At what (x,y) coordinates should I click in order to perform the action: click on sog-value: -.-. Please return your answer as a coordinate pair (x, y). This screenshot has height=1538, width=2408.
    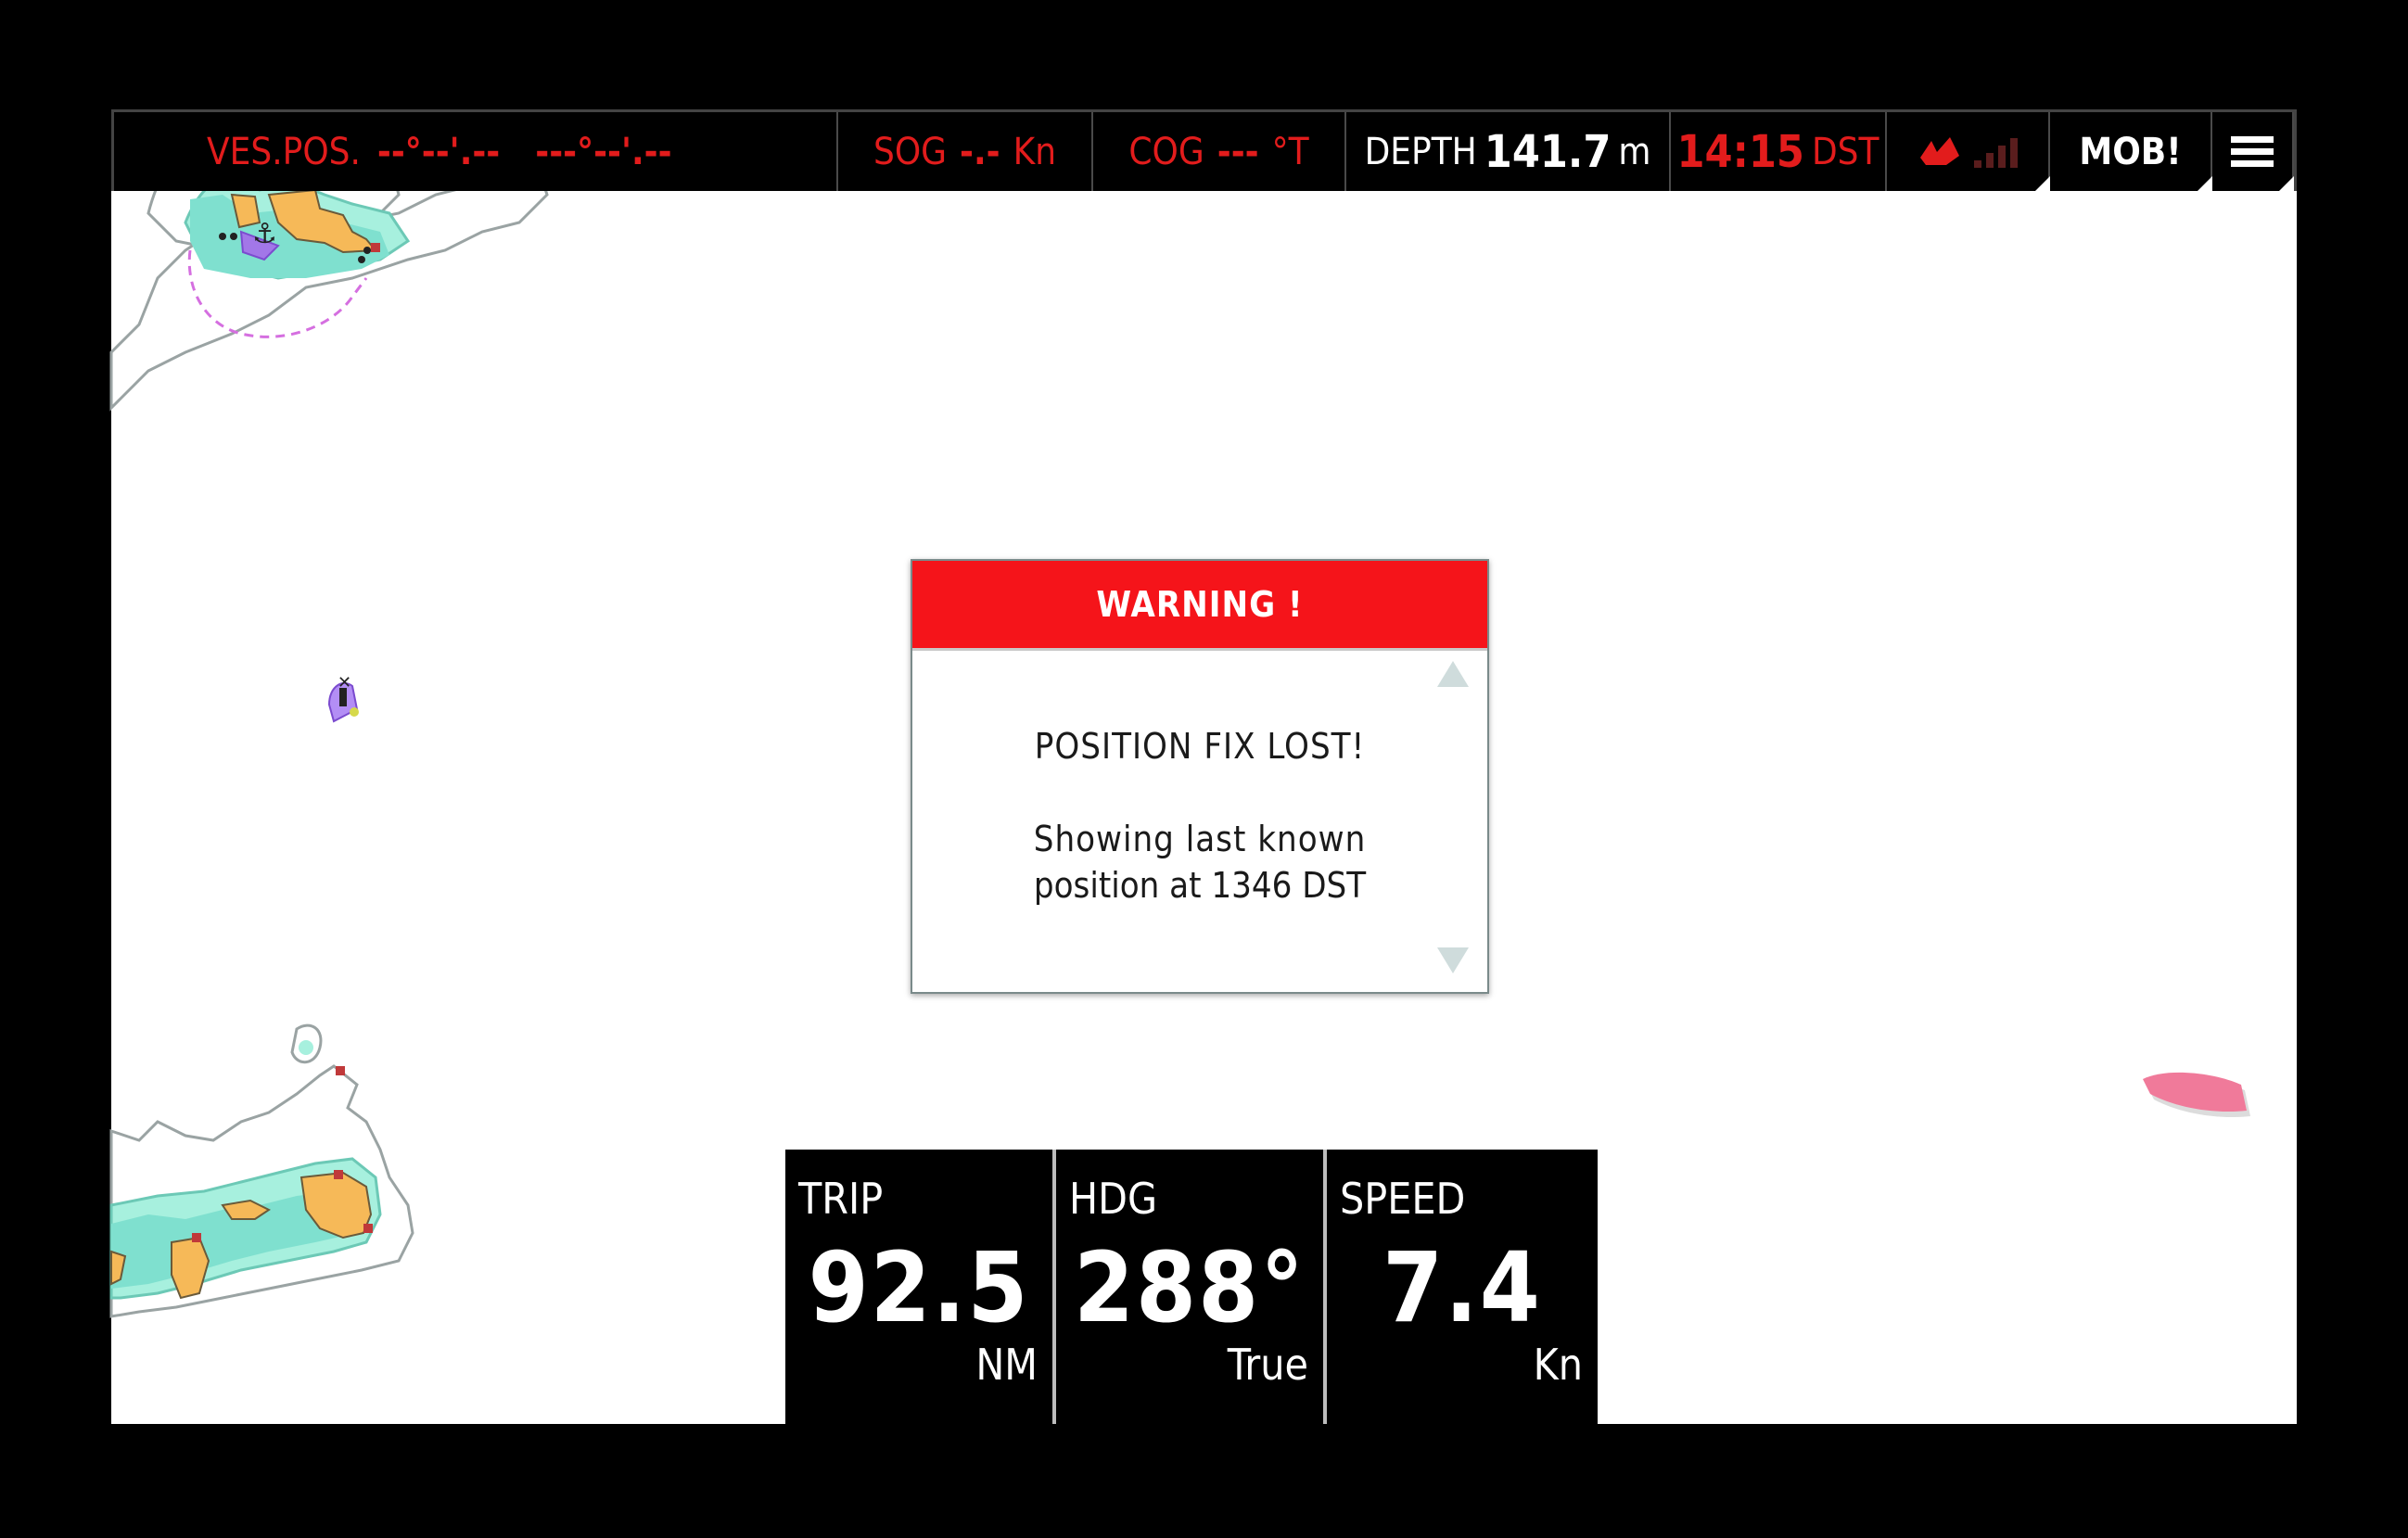
    Looking at the image, I should click on (980, 152).